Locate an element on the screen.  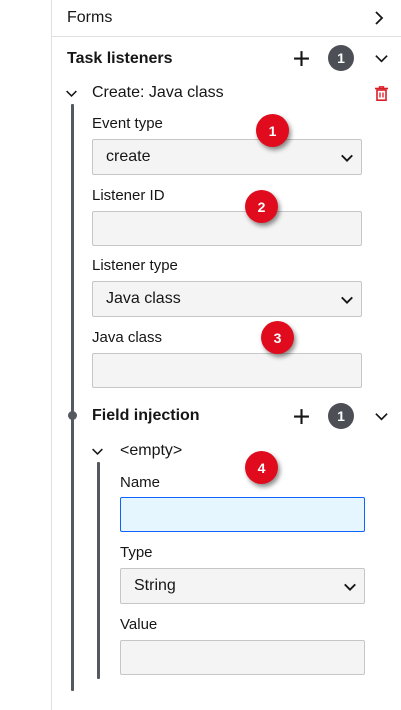
trash-icon is located at coordinates (381, 93).